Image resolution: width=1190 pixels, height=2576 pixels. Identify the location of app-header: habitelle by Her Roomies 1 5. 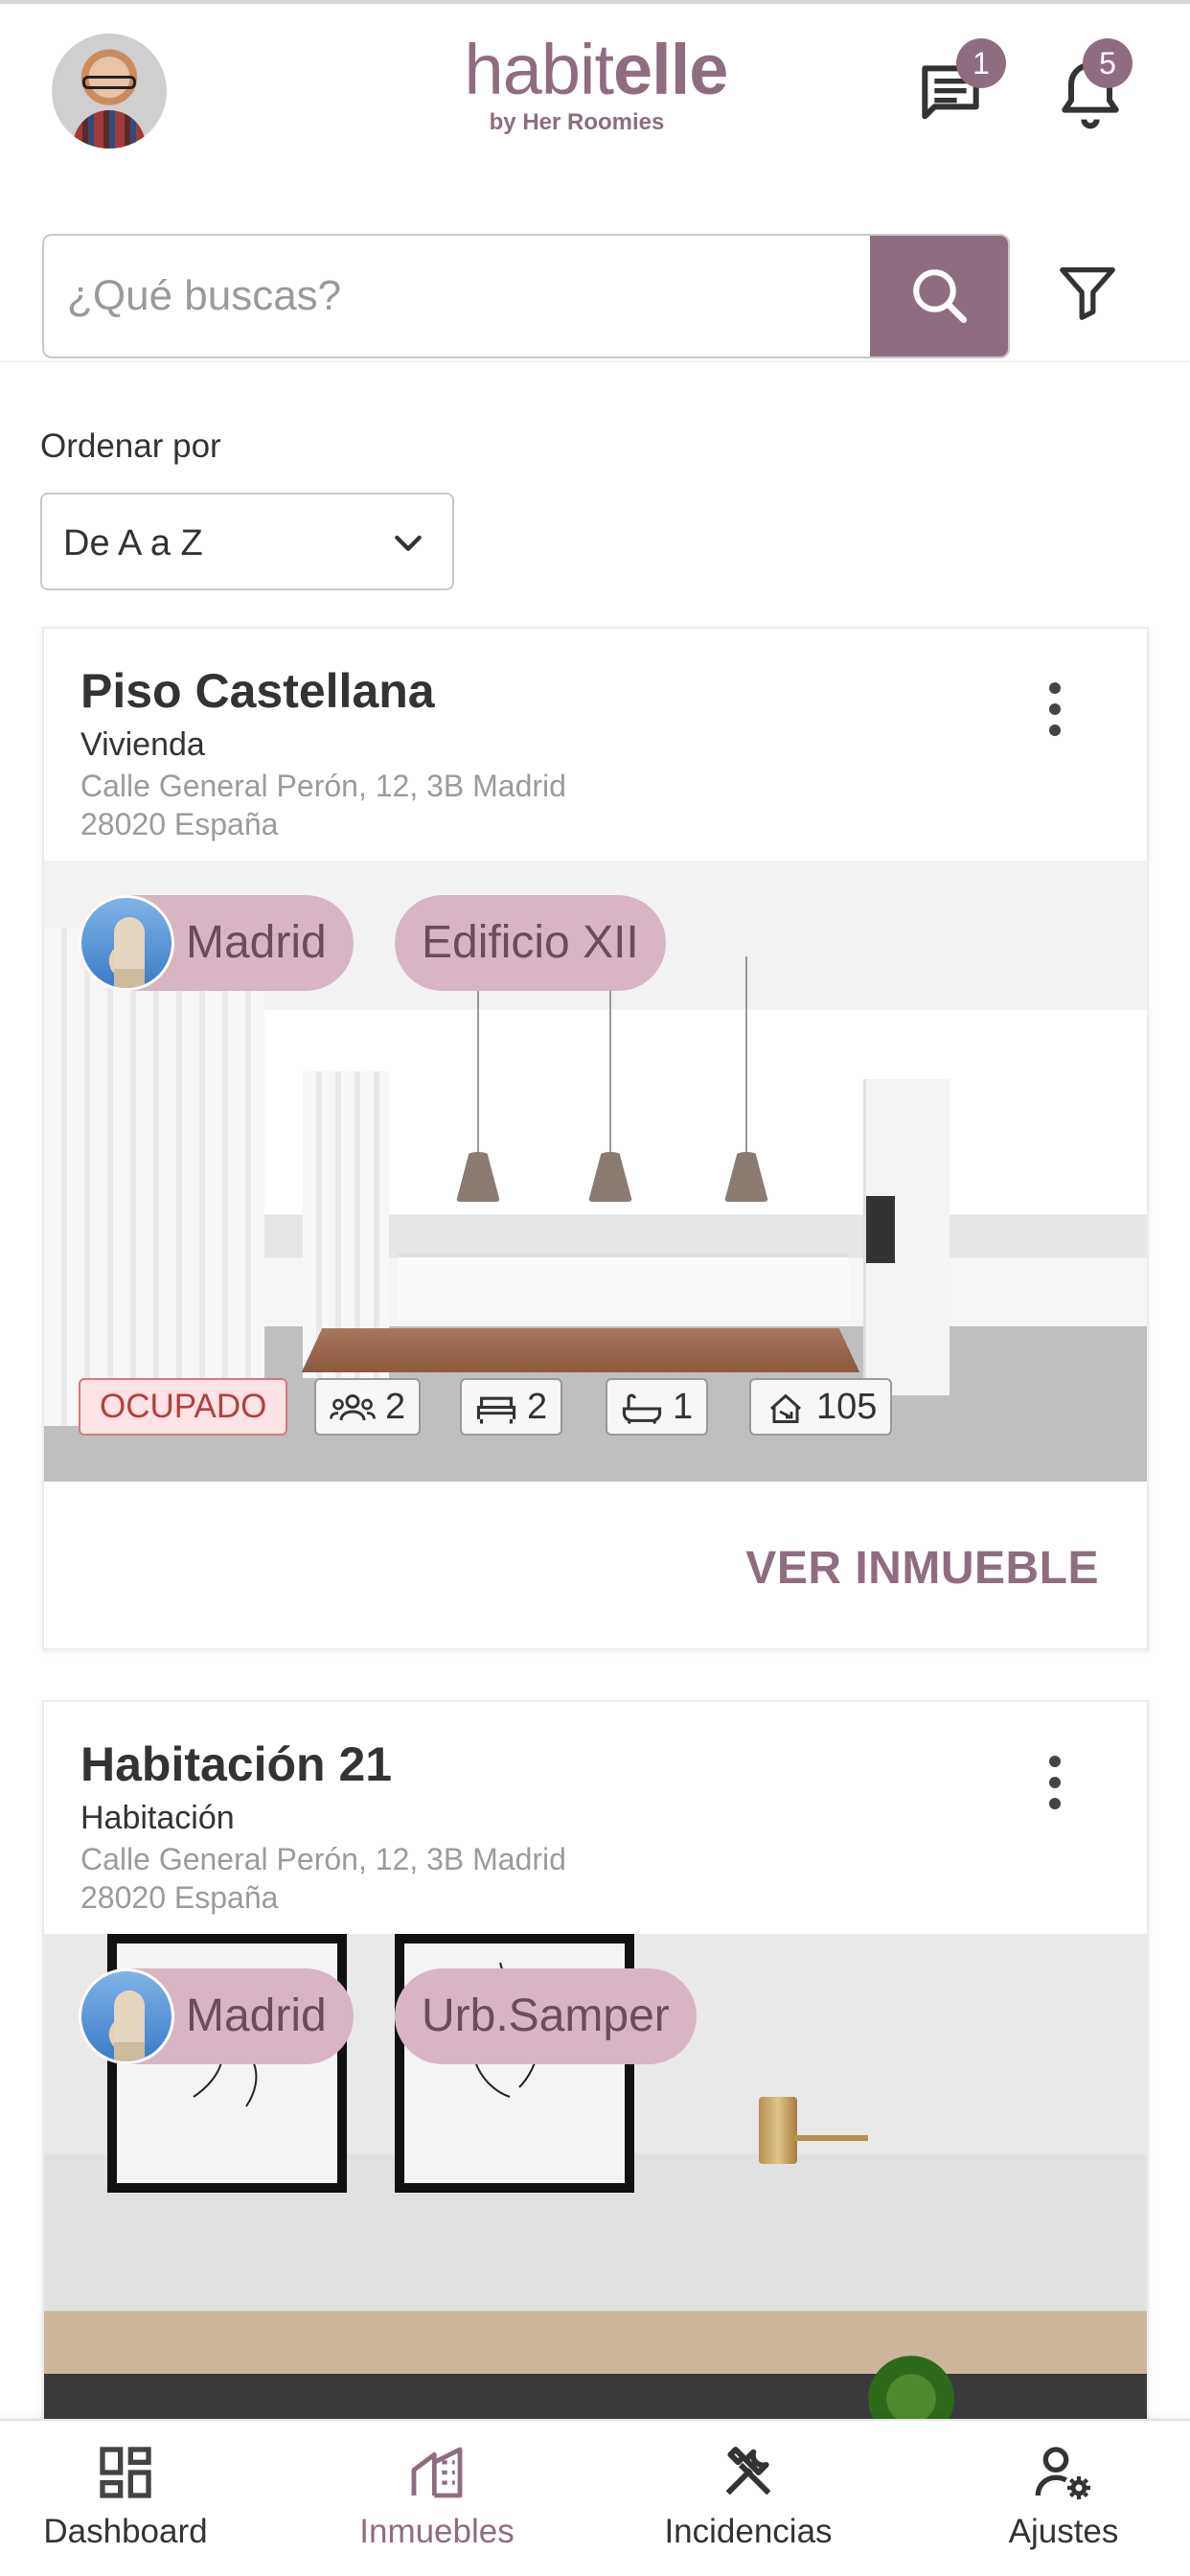
(595, 96).